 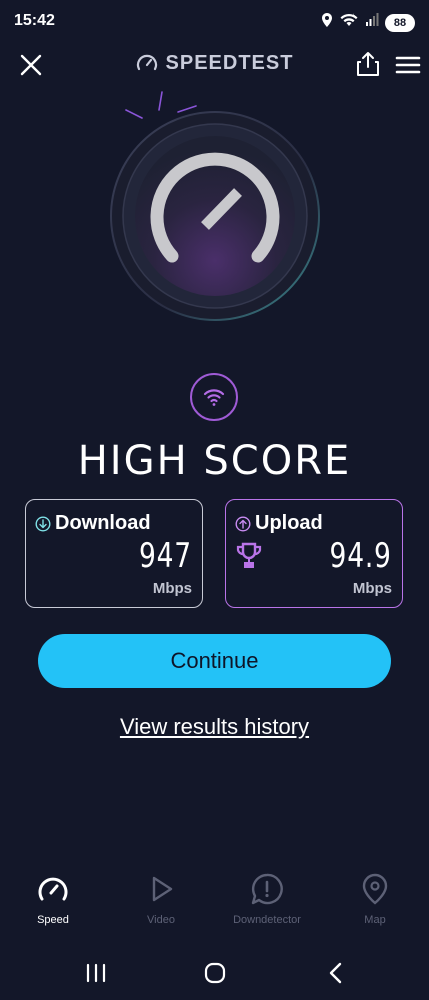 What do you see at coordinates (214, 461) in the screenshot?
I see `result-headline: HIGH SCORE` at bounding box center [214, 461].